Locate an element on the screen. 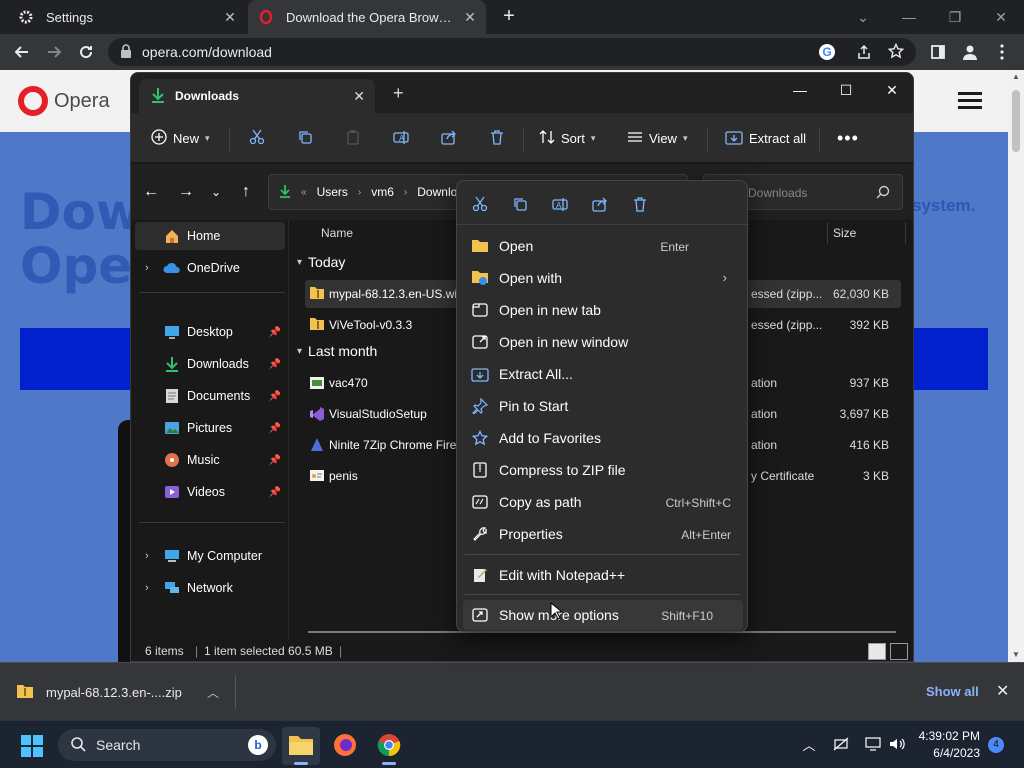  opera-logo: Opera is located at coordinates (64, 101).